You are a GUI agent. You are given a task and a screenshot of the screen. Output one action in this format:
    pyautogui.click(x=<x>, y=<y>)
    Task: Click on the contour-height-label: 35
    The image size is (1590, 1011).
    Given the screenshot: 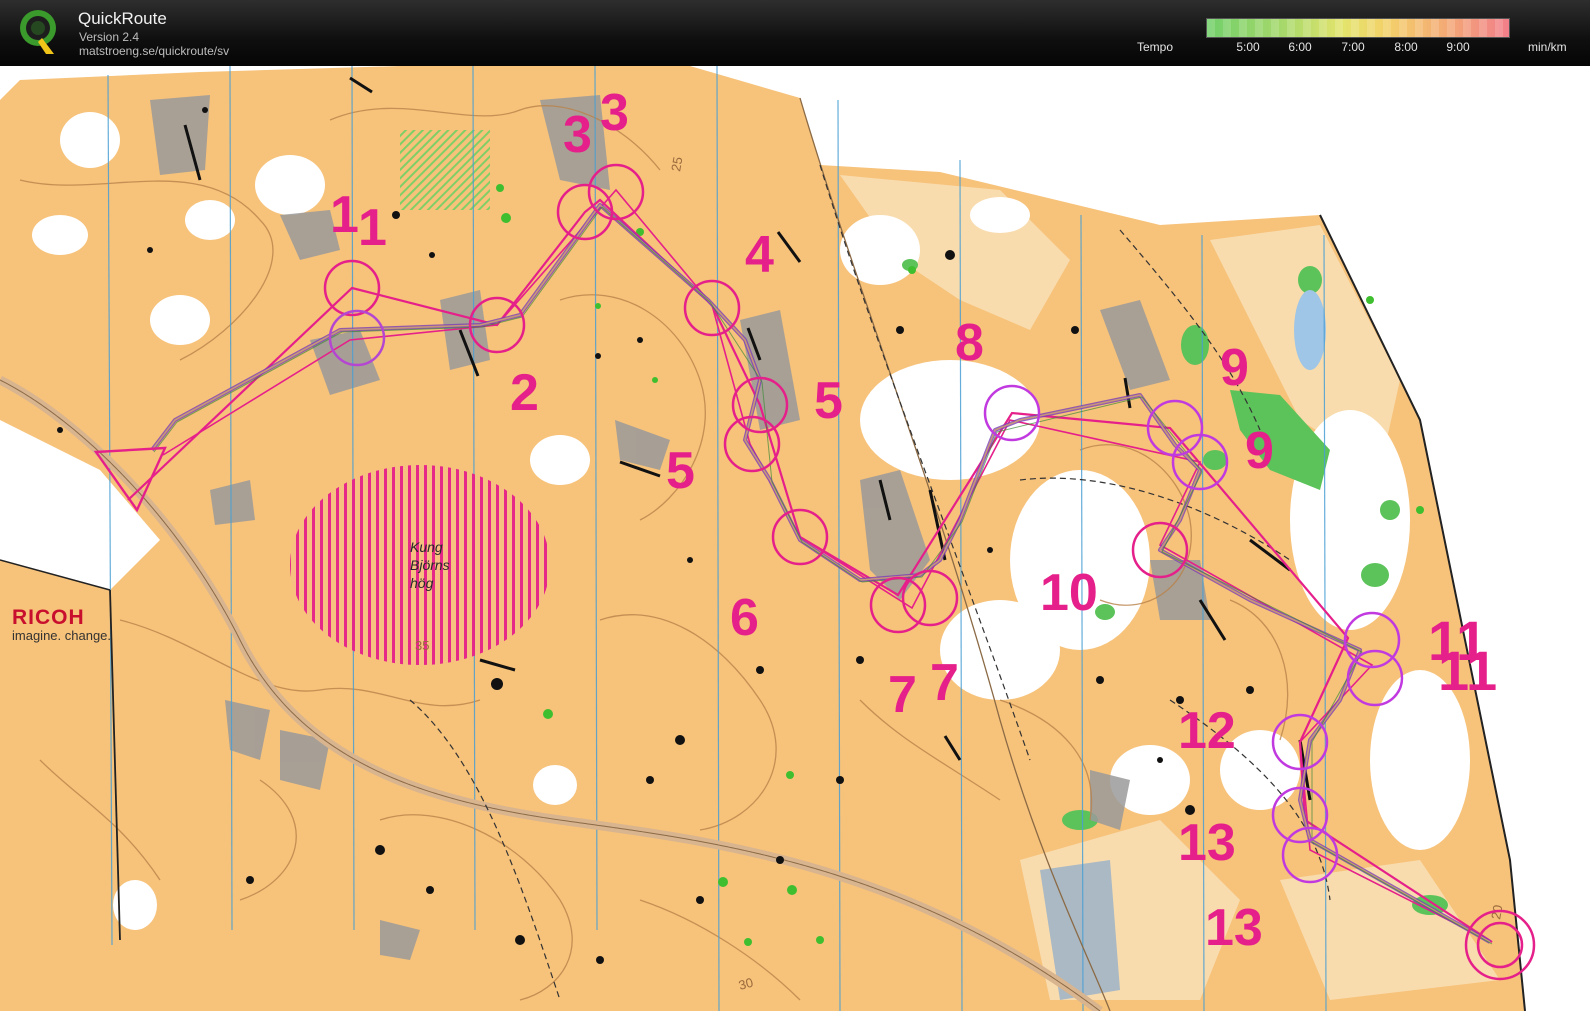 What is the action you would take?
    pyautogui.click(x=422, y=645)
    